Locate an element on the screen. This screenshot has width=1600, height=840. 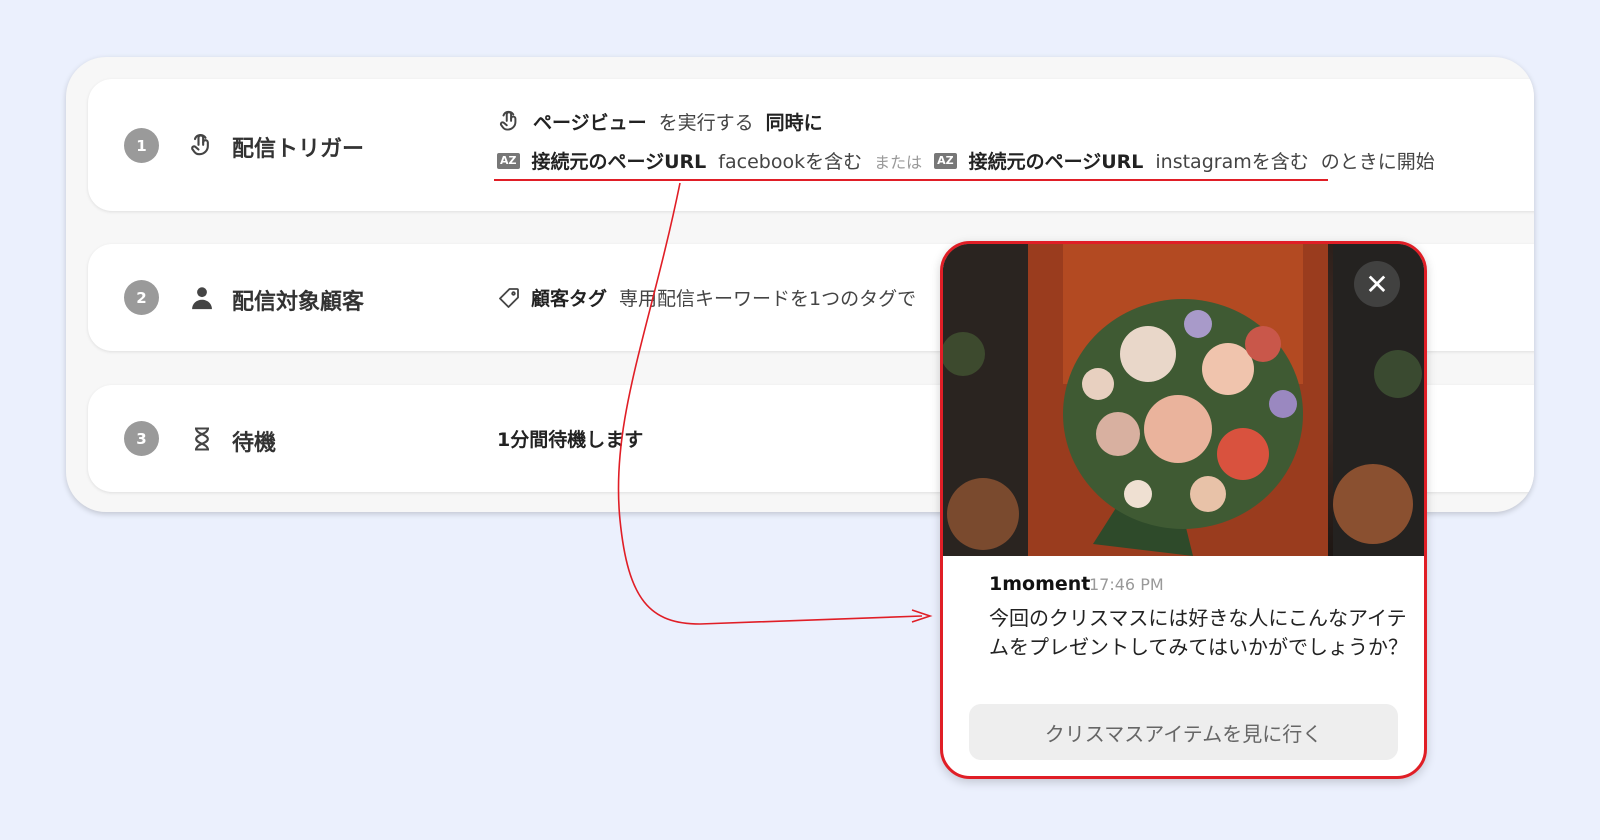
trigger-timing: 同時に is located at coordinates (794, 123).